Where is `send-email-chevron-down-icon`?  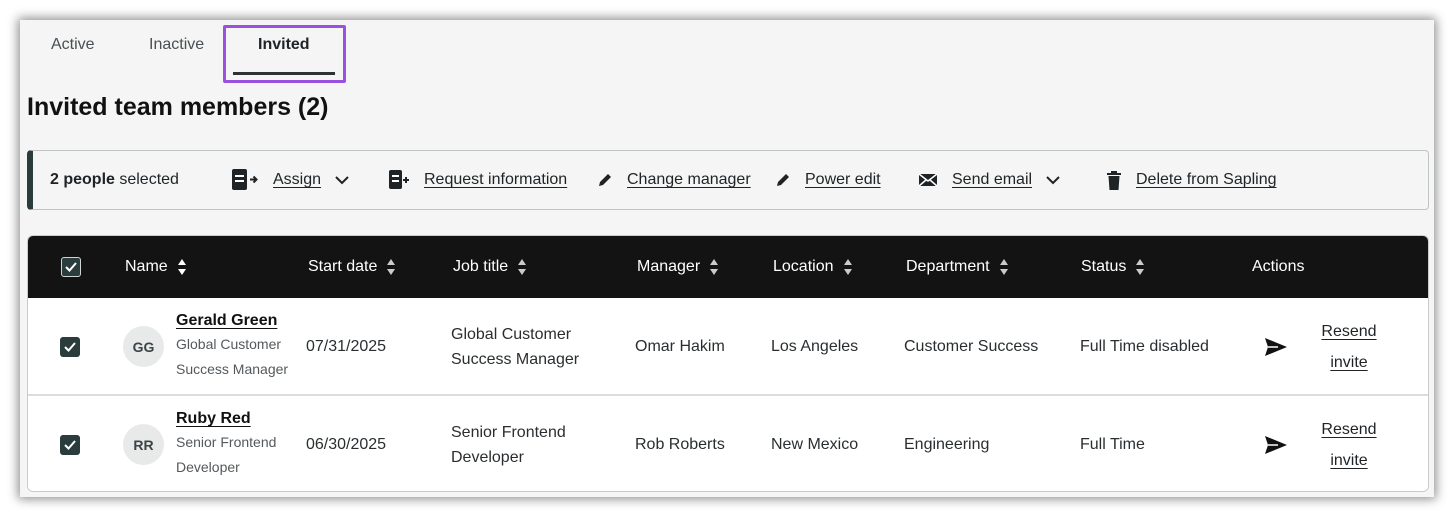 send-email-chevron-down-icon is located at coordinates (1053, 180).